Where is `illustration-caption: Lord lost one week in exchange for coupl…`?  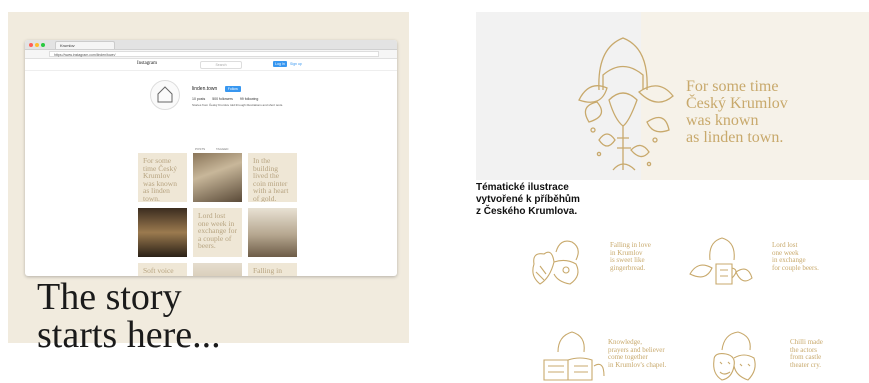 illustration-caption: Lord lost one week in exchange for coupl… is located at coordinates (795, 256).